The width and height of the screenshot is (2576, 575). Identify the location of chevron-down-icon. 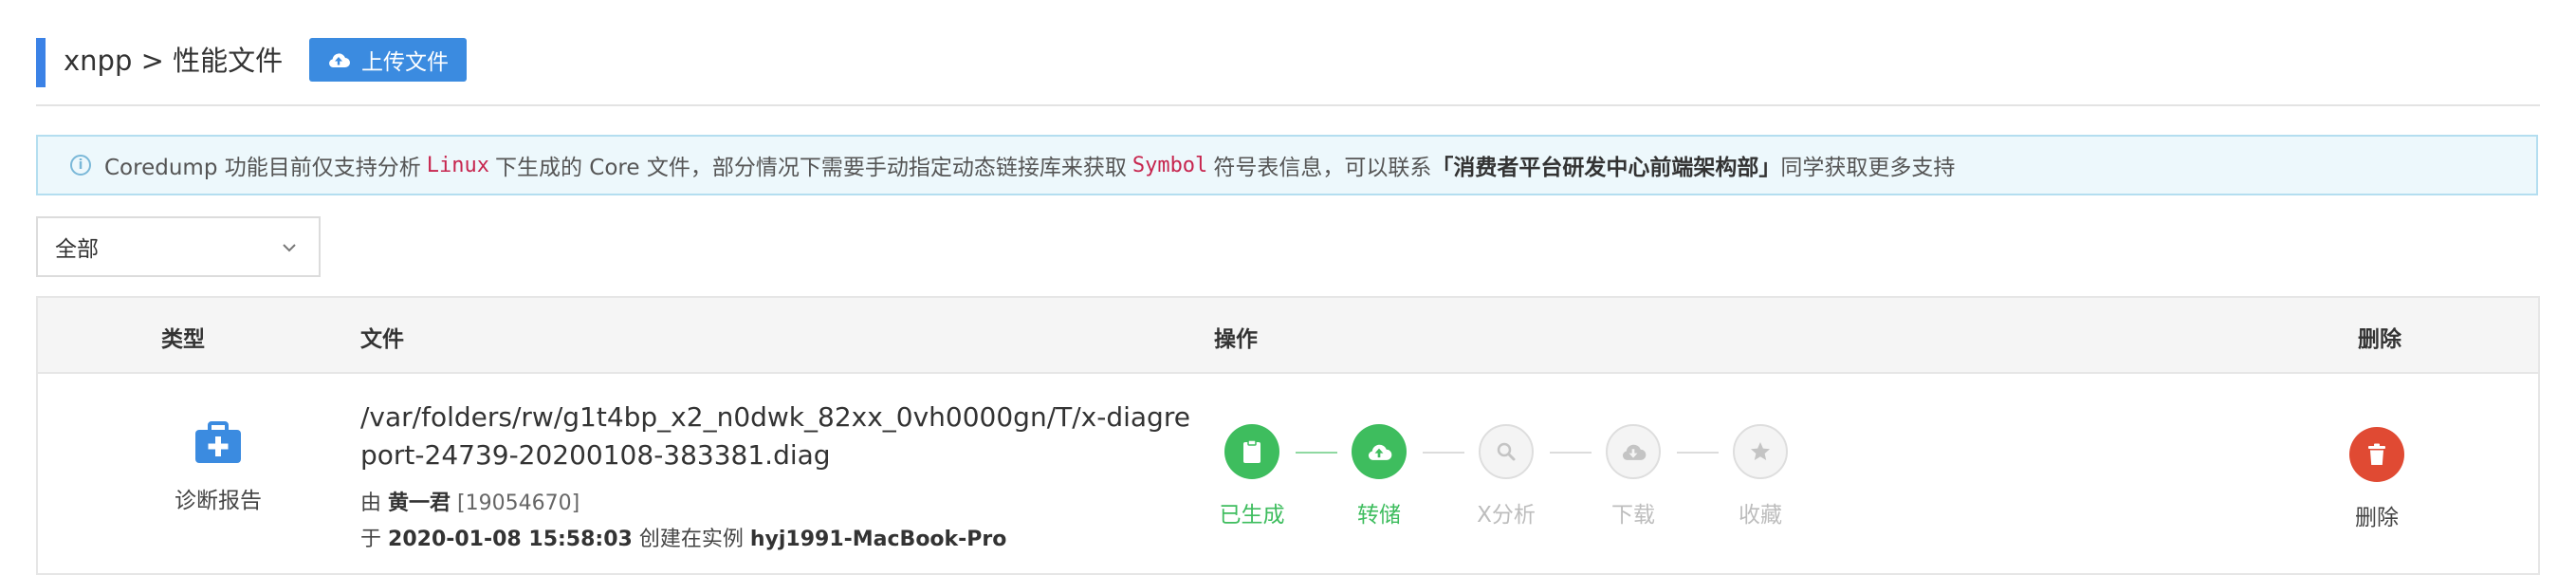
(289, 248).